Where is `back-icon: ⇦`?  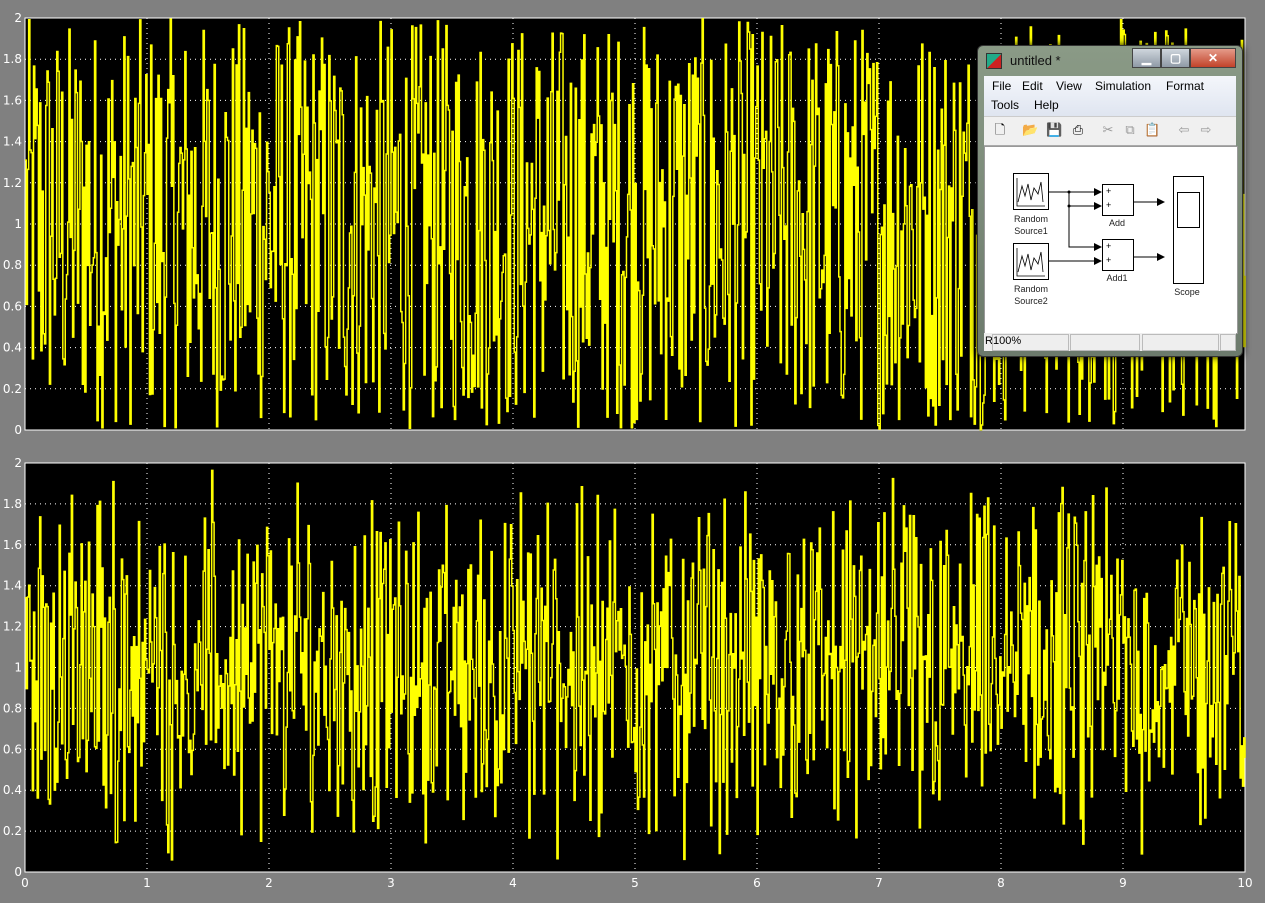
back-icon: ⇦ is located at coordinates (1184, 130).